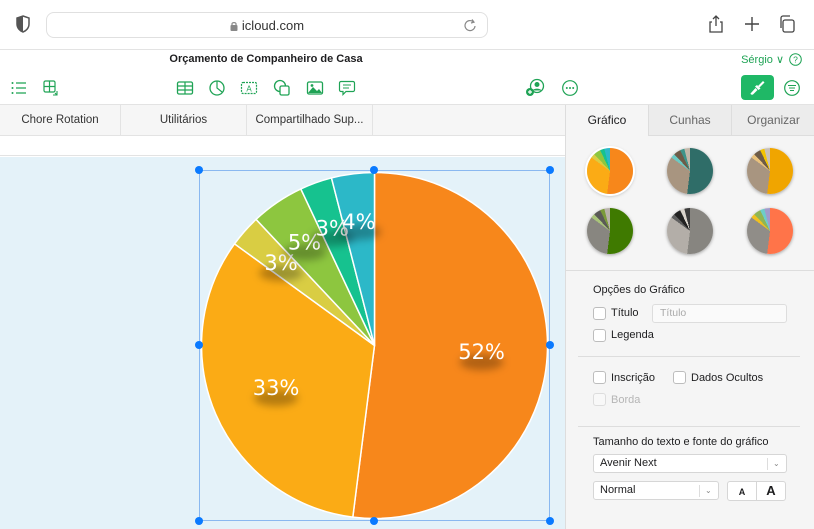 The image size is (814, 529). I want to click on share-icon, so click(716, 24).